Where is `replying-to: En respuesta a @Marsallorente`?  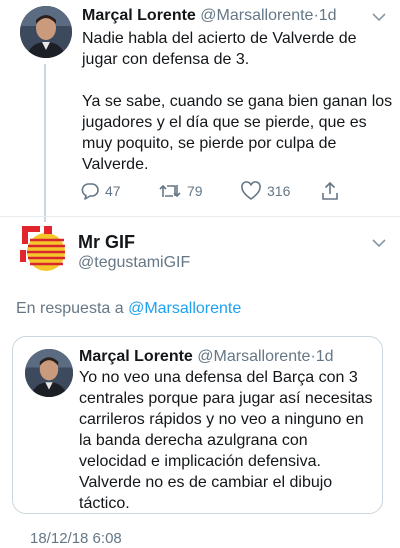 replying-to: En respuesta a @Marsallorente is located at coordinates (128, 309).